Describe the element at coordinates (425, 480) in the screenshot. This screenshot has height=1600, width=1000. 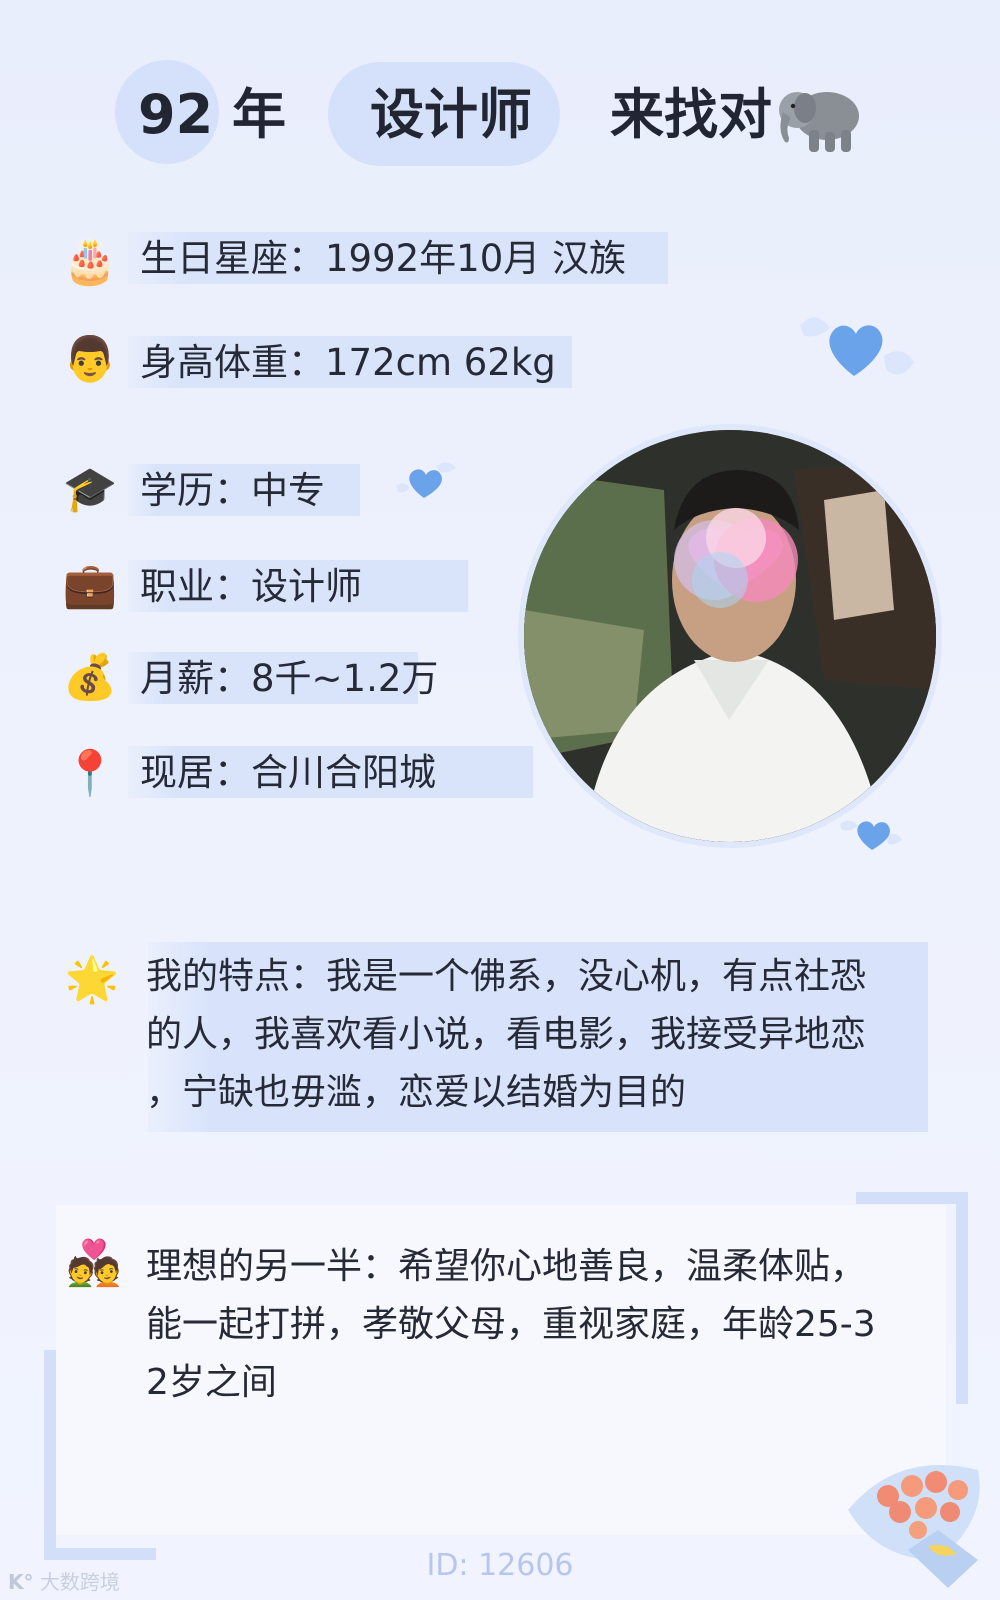
I see `small-heart-decoration` at that location.